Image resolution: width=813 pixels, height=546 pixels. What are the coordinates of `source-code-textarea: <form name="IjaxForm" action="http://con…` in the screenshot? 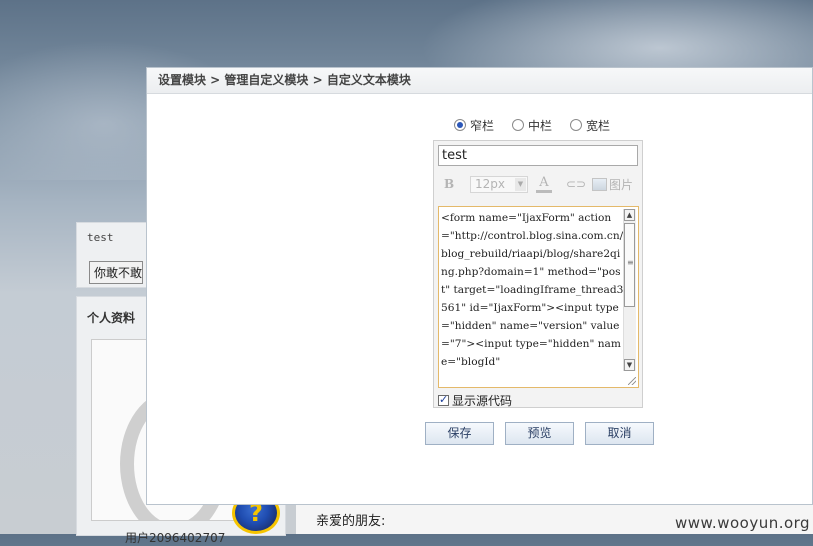 It's located at (538, 297).